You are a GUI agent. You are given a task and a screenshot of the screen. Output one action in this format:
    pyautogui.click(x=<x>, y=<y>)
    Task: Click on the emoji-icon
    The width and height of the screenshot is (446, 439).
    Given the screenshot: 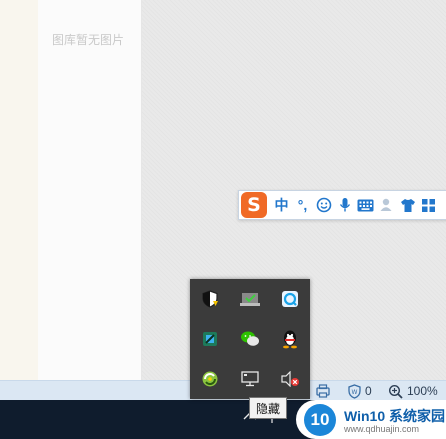 What is the action you would take?
    pyautogui.click(x=323, y=205)
    